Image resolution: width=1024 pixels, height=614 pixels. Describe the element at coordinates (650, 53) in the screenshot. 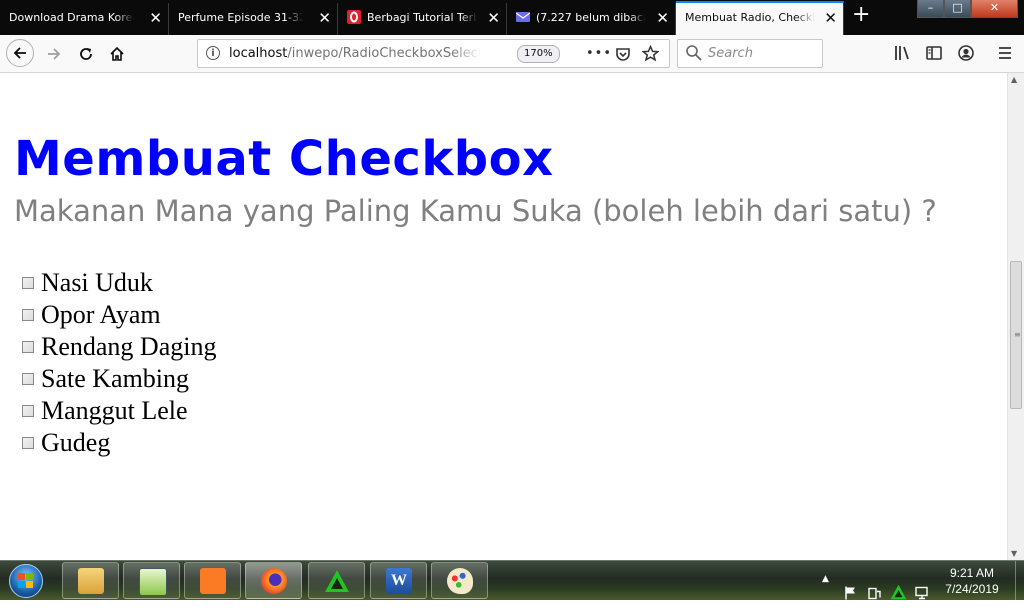

I see `bookmark-star-icon` at that location.